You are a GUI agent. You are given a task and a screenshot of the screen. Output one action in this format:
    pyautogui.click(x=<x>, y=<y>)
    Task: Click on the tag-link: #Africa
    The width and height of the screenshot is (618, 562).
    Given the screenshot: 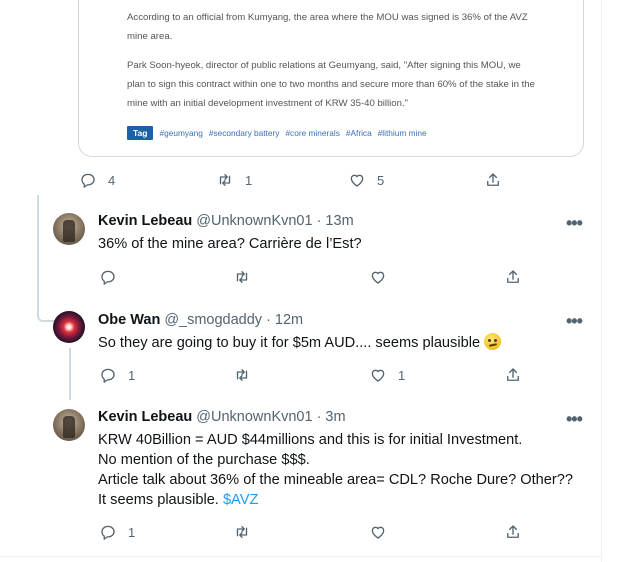 What is the action you would take?
    pyautogui.click(x=359, y=133)
    